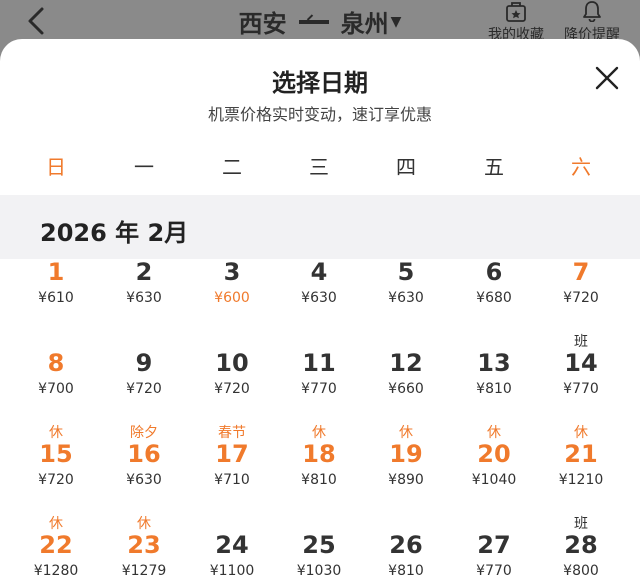 The width and height of the screenshot is (640, 585). What do you see at coordinates (144, 545) in the screenshot?
I see `day-number: 23` at bounding box center [144, 545].